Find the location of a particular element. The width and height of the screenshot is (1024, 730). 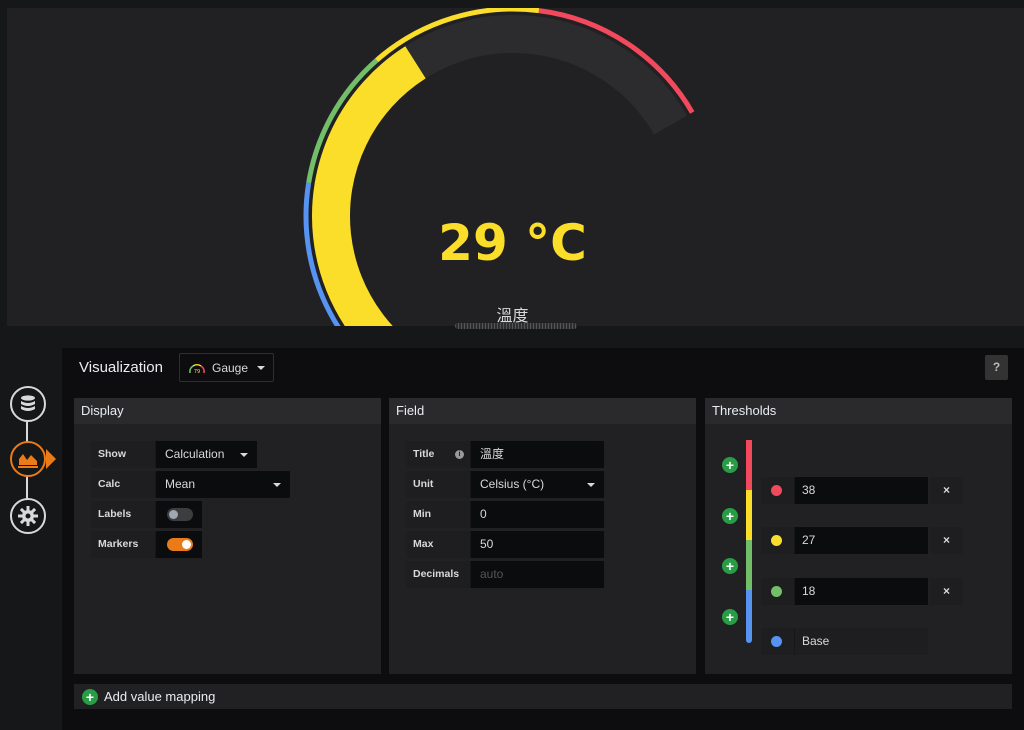

show-select: Calculation is located at coordinates (206, 454).